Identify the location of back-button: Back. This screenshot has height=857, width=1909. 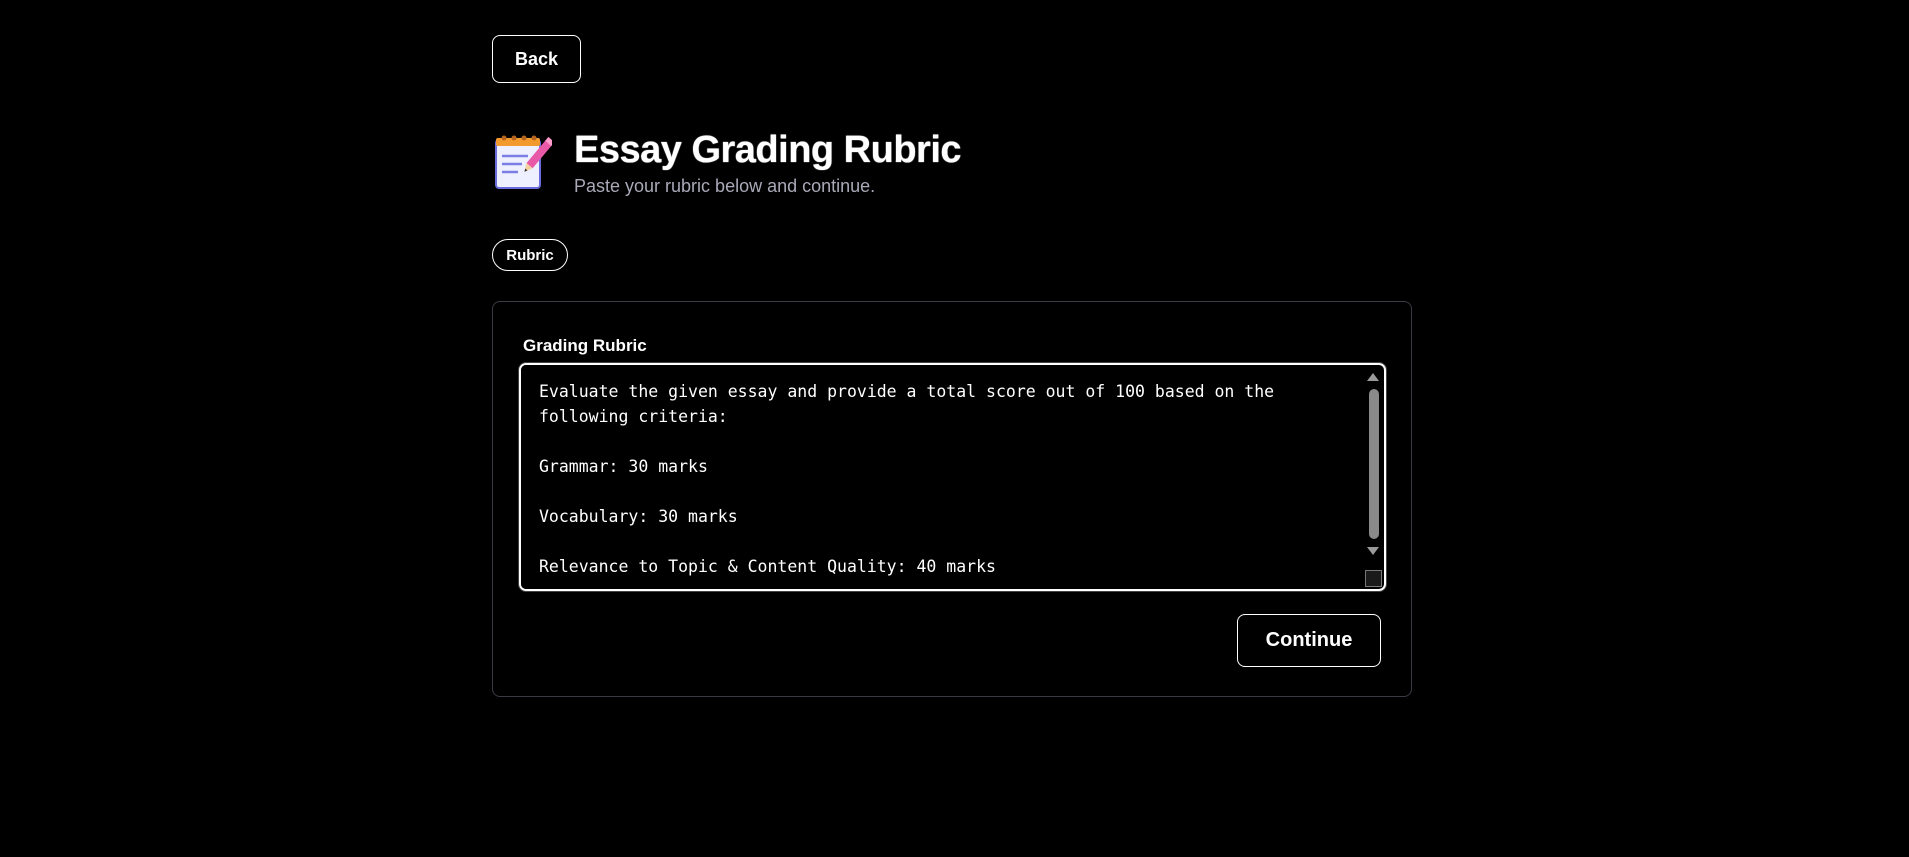
(536, 59).